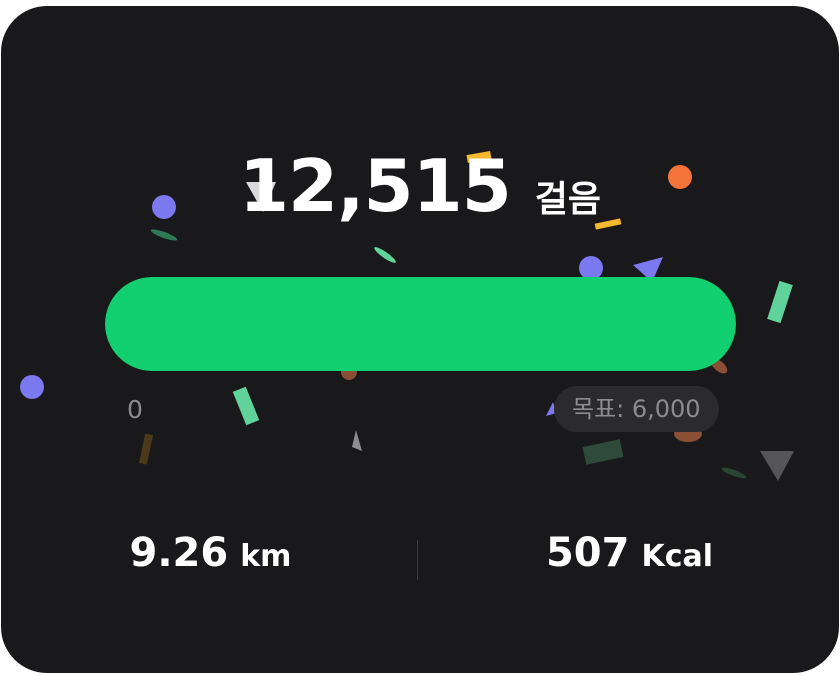  I want to click on step-progress-bar, so click(420, 324).